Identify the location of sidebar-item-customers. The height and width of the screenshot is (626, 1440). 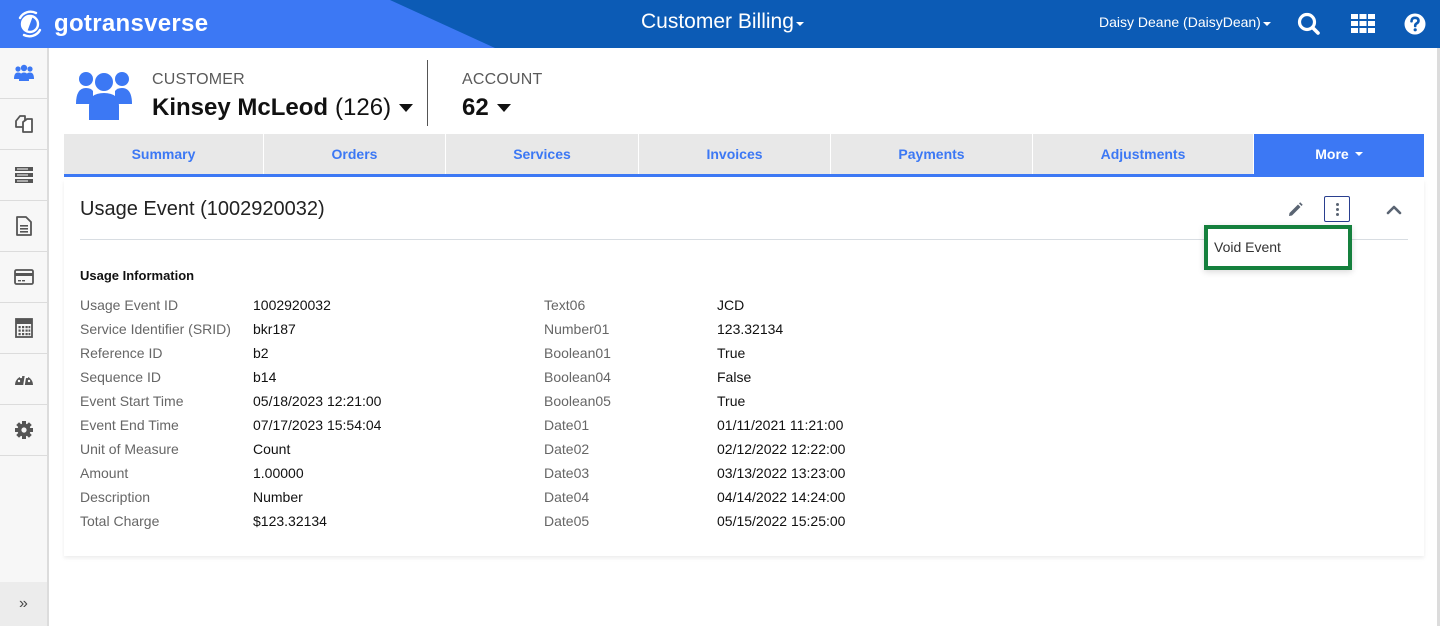
(23, 73).